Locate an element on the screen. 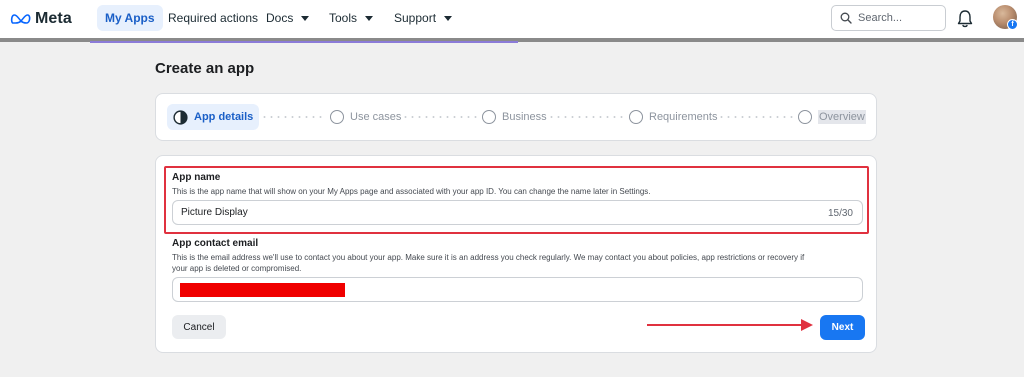  step-requirements: Requirements is located at coordinates (673, 117).